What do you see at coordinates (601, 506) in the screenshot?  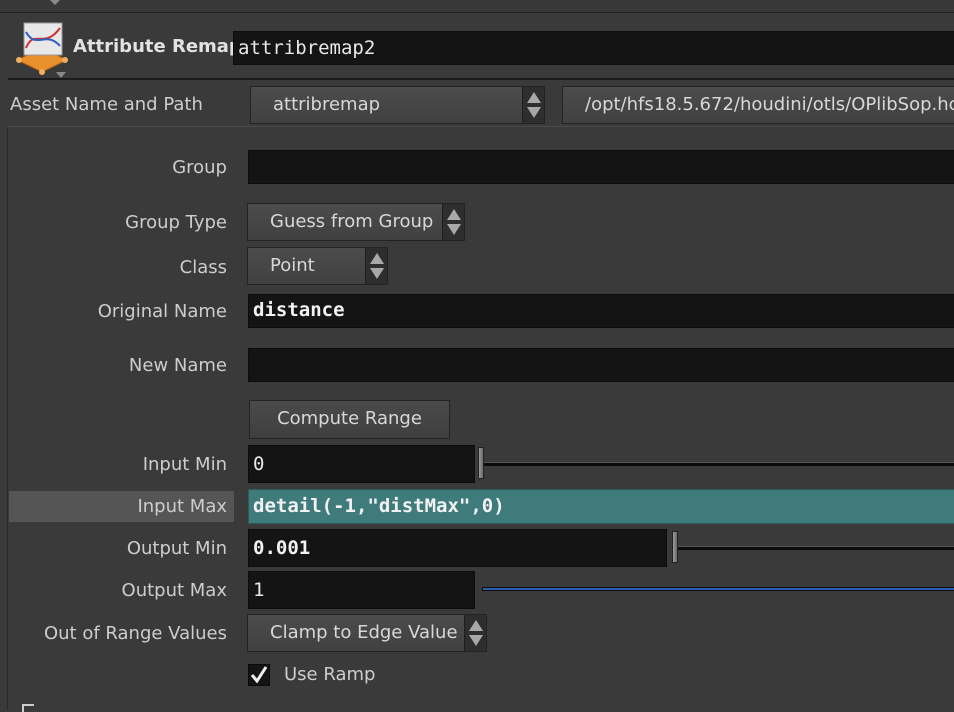 I see `input-max-expression-field: detail(-1,"distMax",0)` at bounding box center [601, 506].